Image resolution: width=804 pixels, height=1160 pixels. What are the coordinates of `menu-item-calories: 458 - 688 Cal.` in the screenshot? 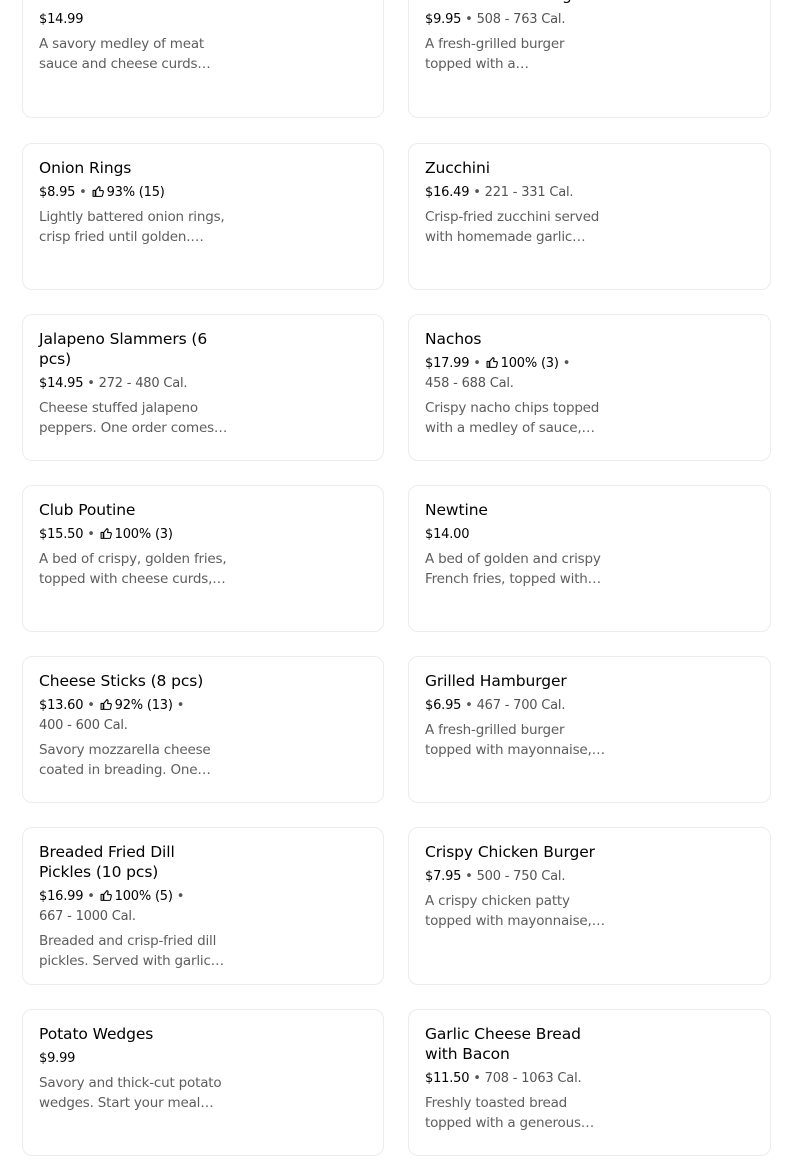 It's located at (469, 383).